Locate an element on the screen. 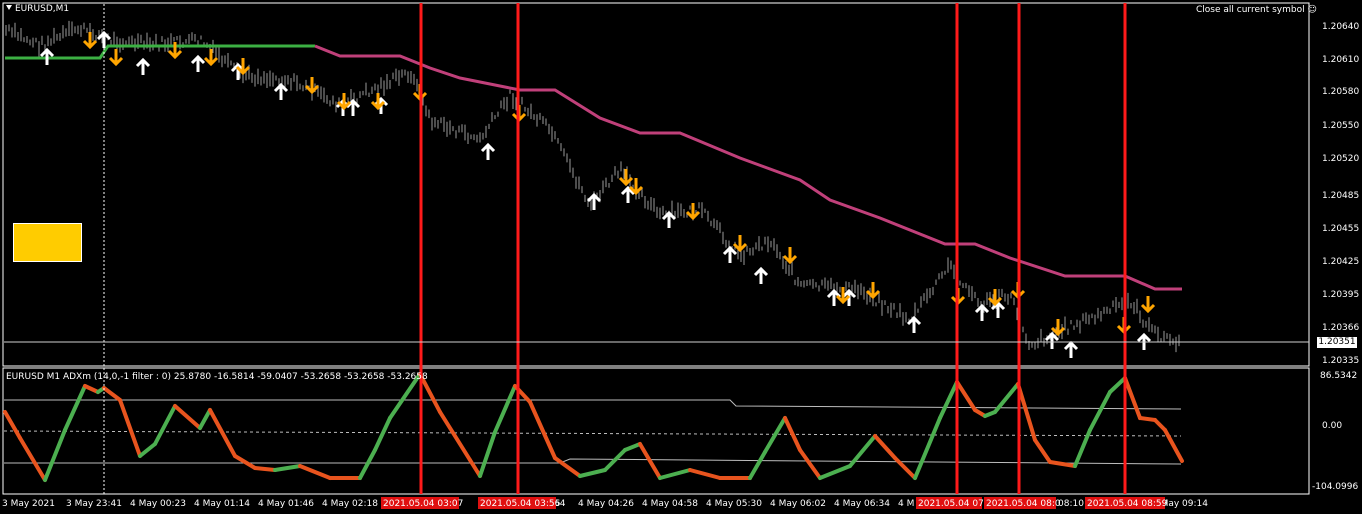 This screenshot has width=1362, height=514. time-tag: 2021.05.04 03:07 is located at coordinates (423, 504).